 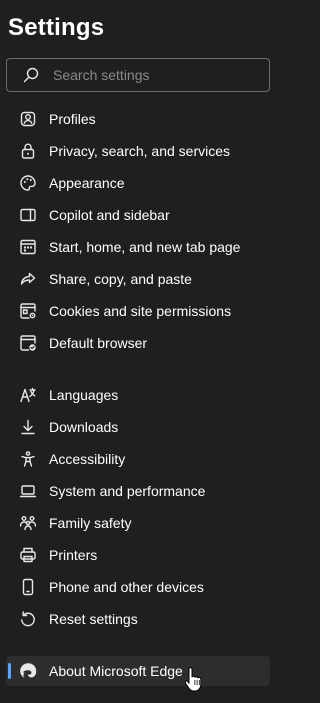 What do you see at coordinates (138, 523) in the screenshot?
I see `nav-item-family: Family safety` at bounding box center [138, 523].